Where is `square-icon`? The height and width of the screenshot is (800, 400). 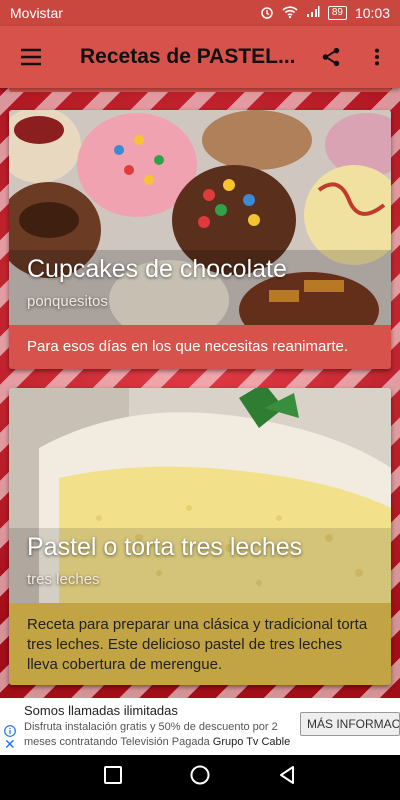
square-icon is located at coordinates (113, 777).